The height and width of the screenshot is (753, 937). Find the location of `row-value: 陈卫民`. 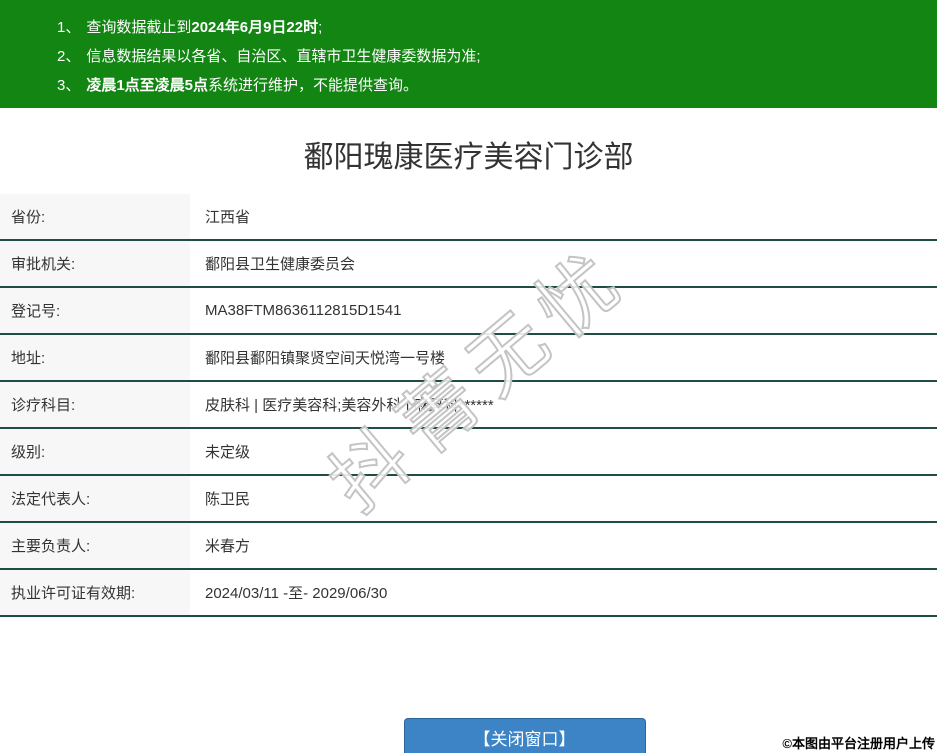

row-value: 陈卫民 is located at coordinates (563, 498).